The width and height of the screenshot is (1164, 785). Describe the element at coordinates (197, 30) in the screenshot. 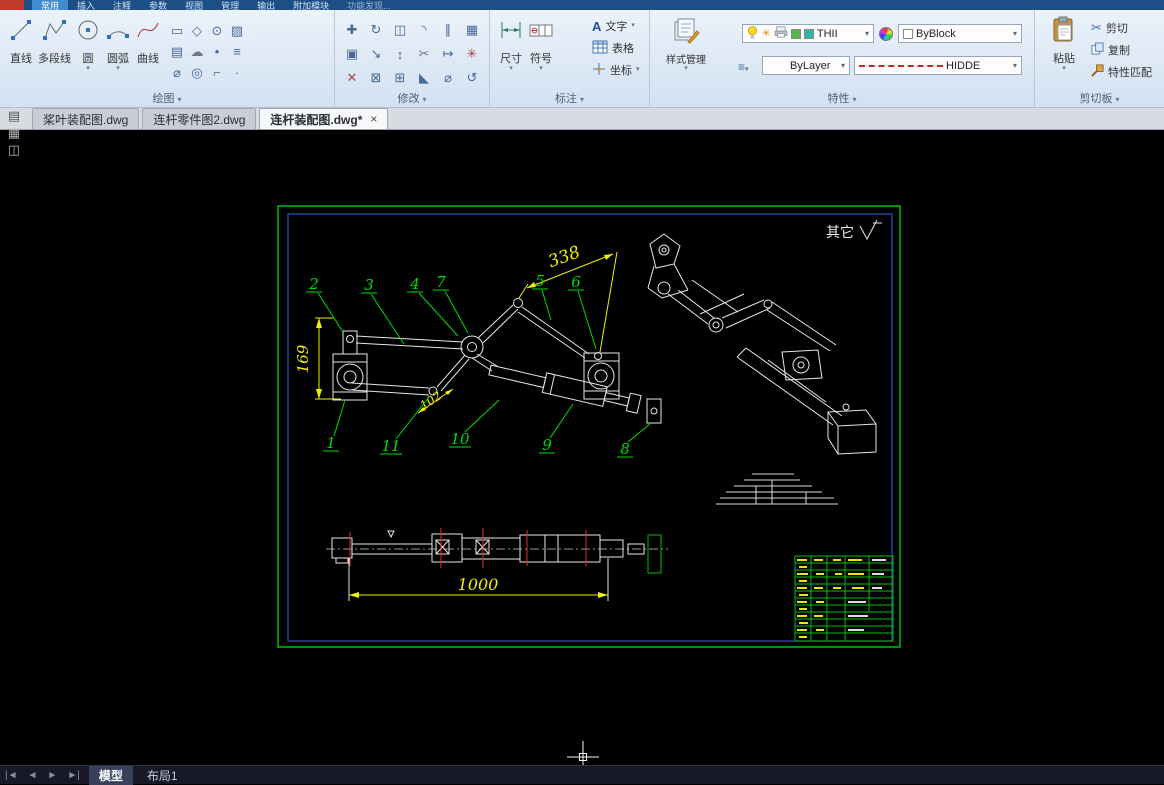

I see `polygon-icon: ◇` at that location.